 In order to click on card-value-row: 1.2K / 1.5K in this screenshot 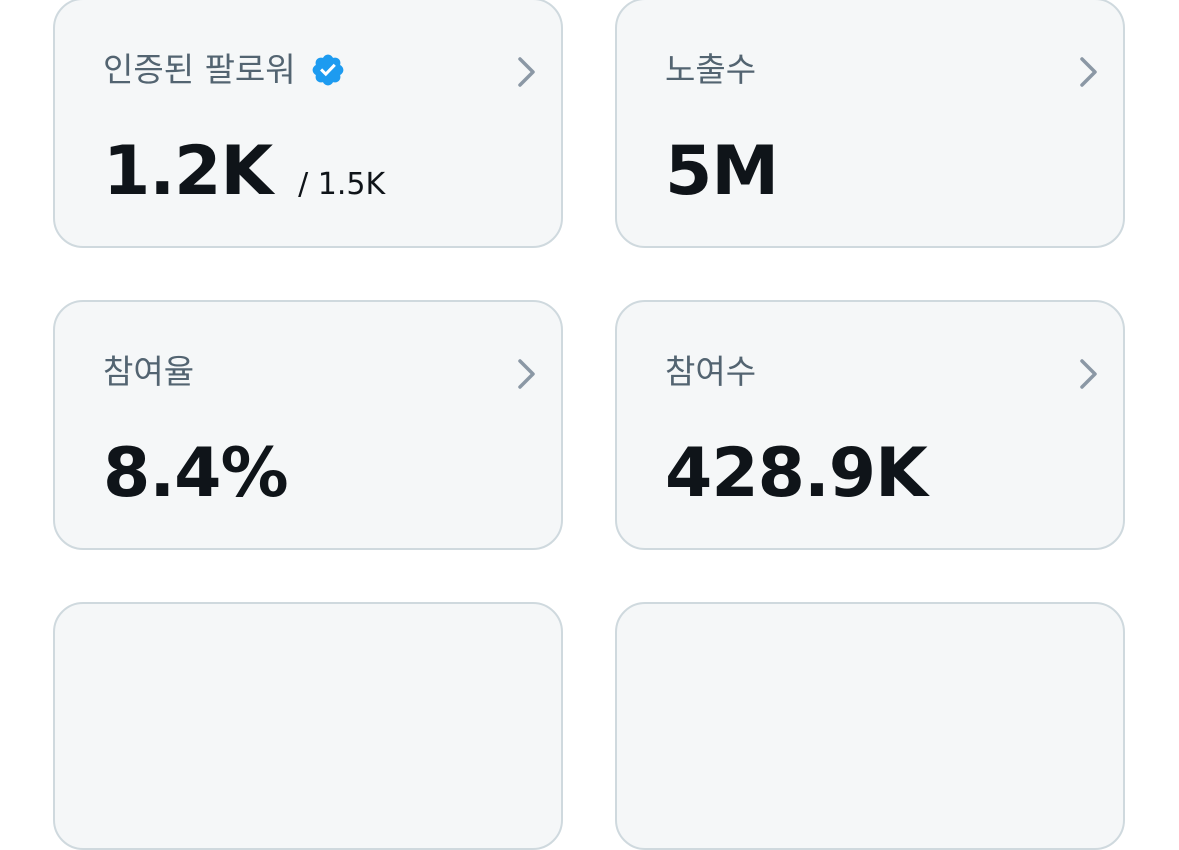, I will do `click(244, 172)`.